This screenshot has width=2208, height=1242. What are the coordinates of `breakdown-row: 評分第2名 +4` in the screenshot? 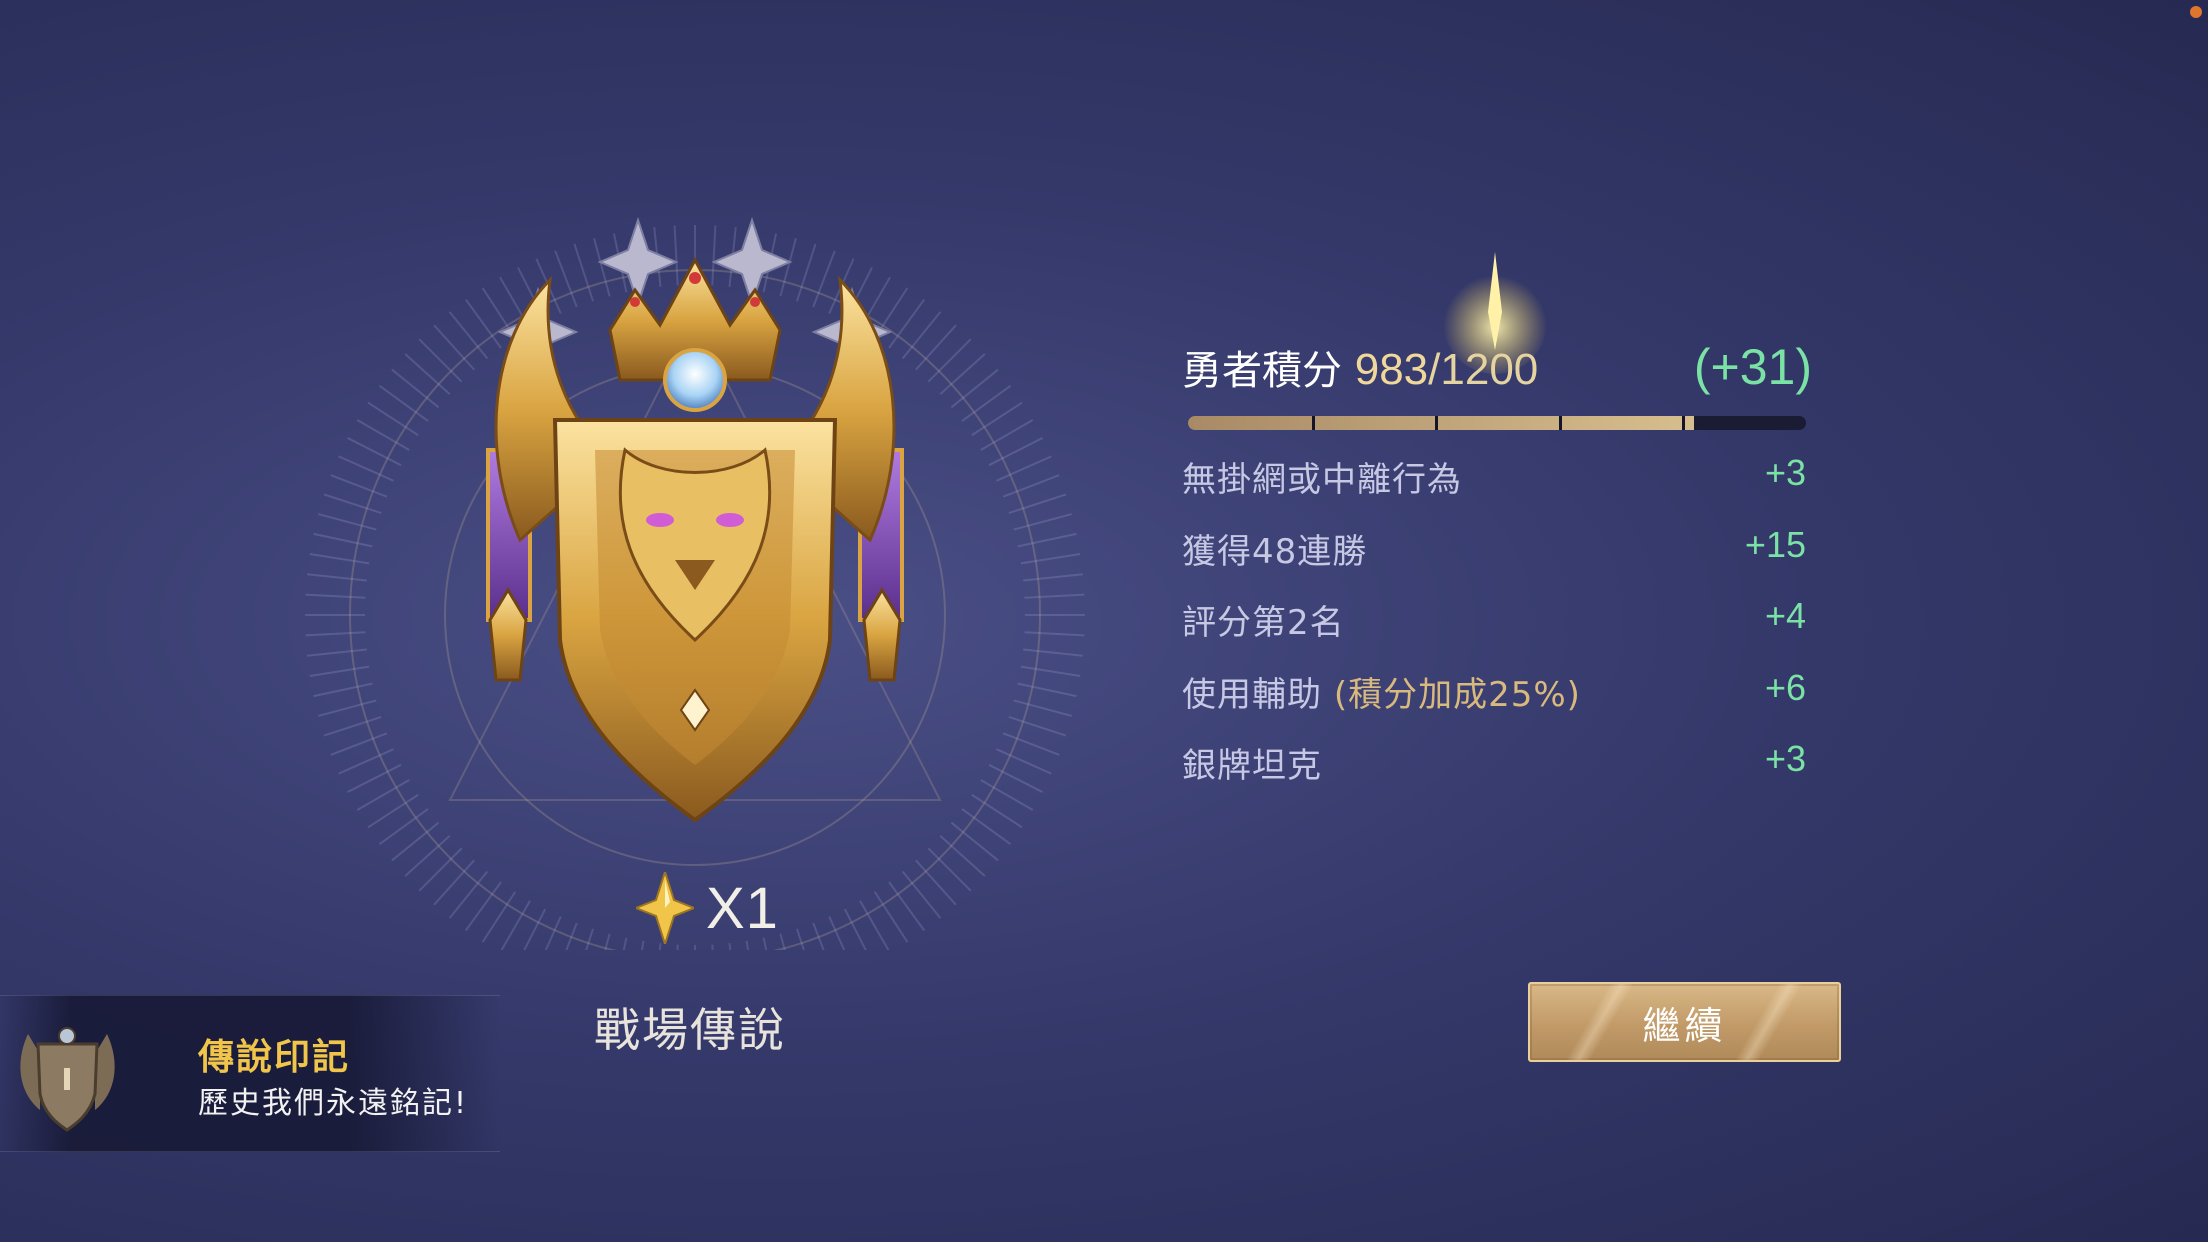 It's located at (1497, 617).